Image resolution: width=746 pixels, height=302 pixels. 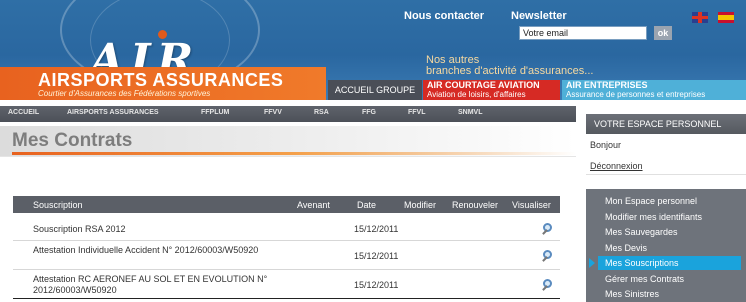 What do you see at coordinates (651, 201) in the screenshot?
I see `sidebar-item-mon-espace: Mon Espace personnel` at bounding box center [651, 201].